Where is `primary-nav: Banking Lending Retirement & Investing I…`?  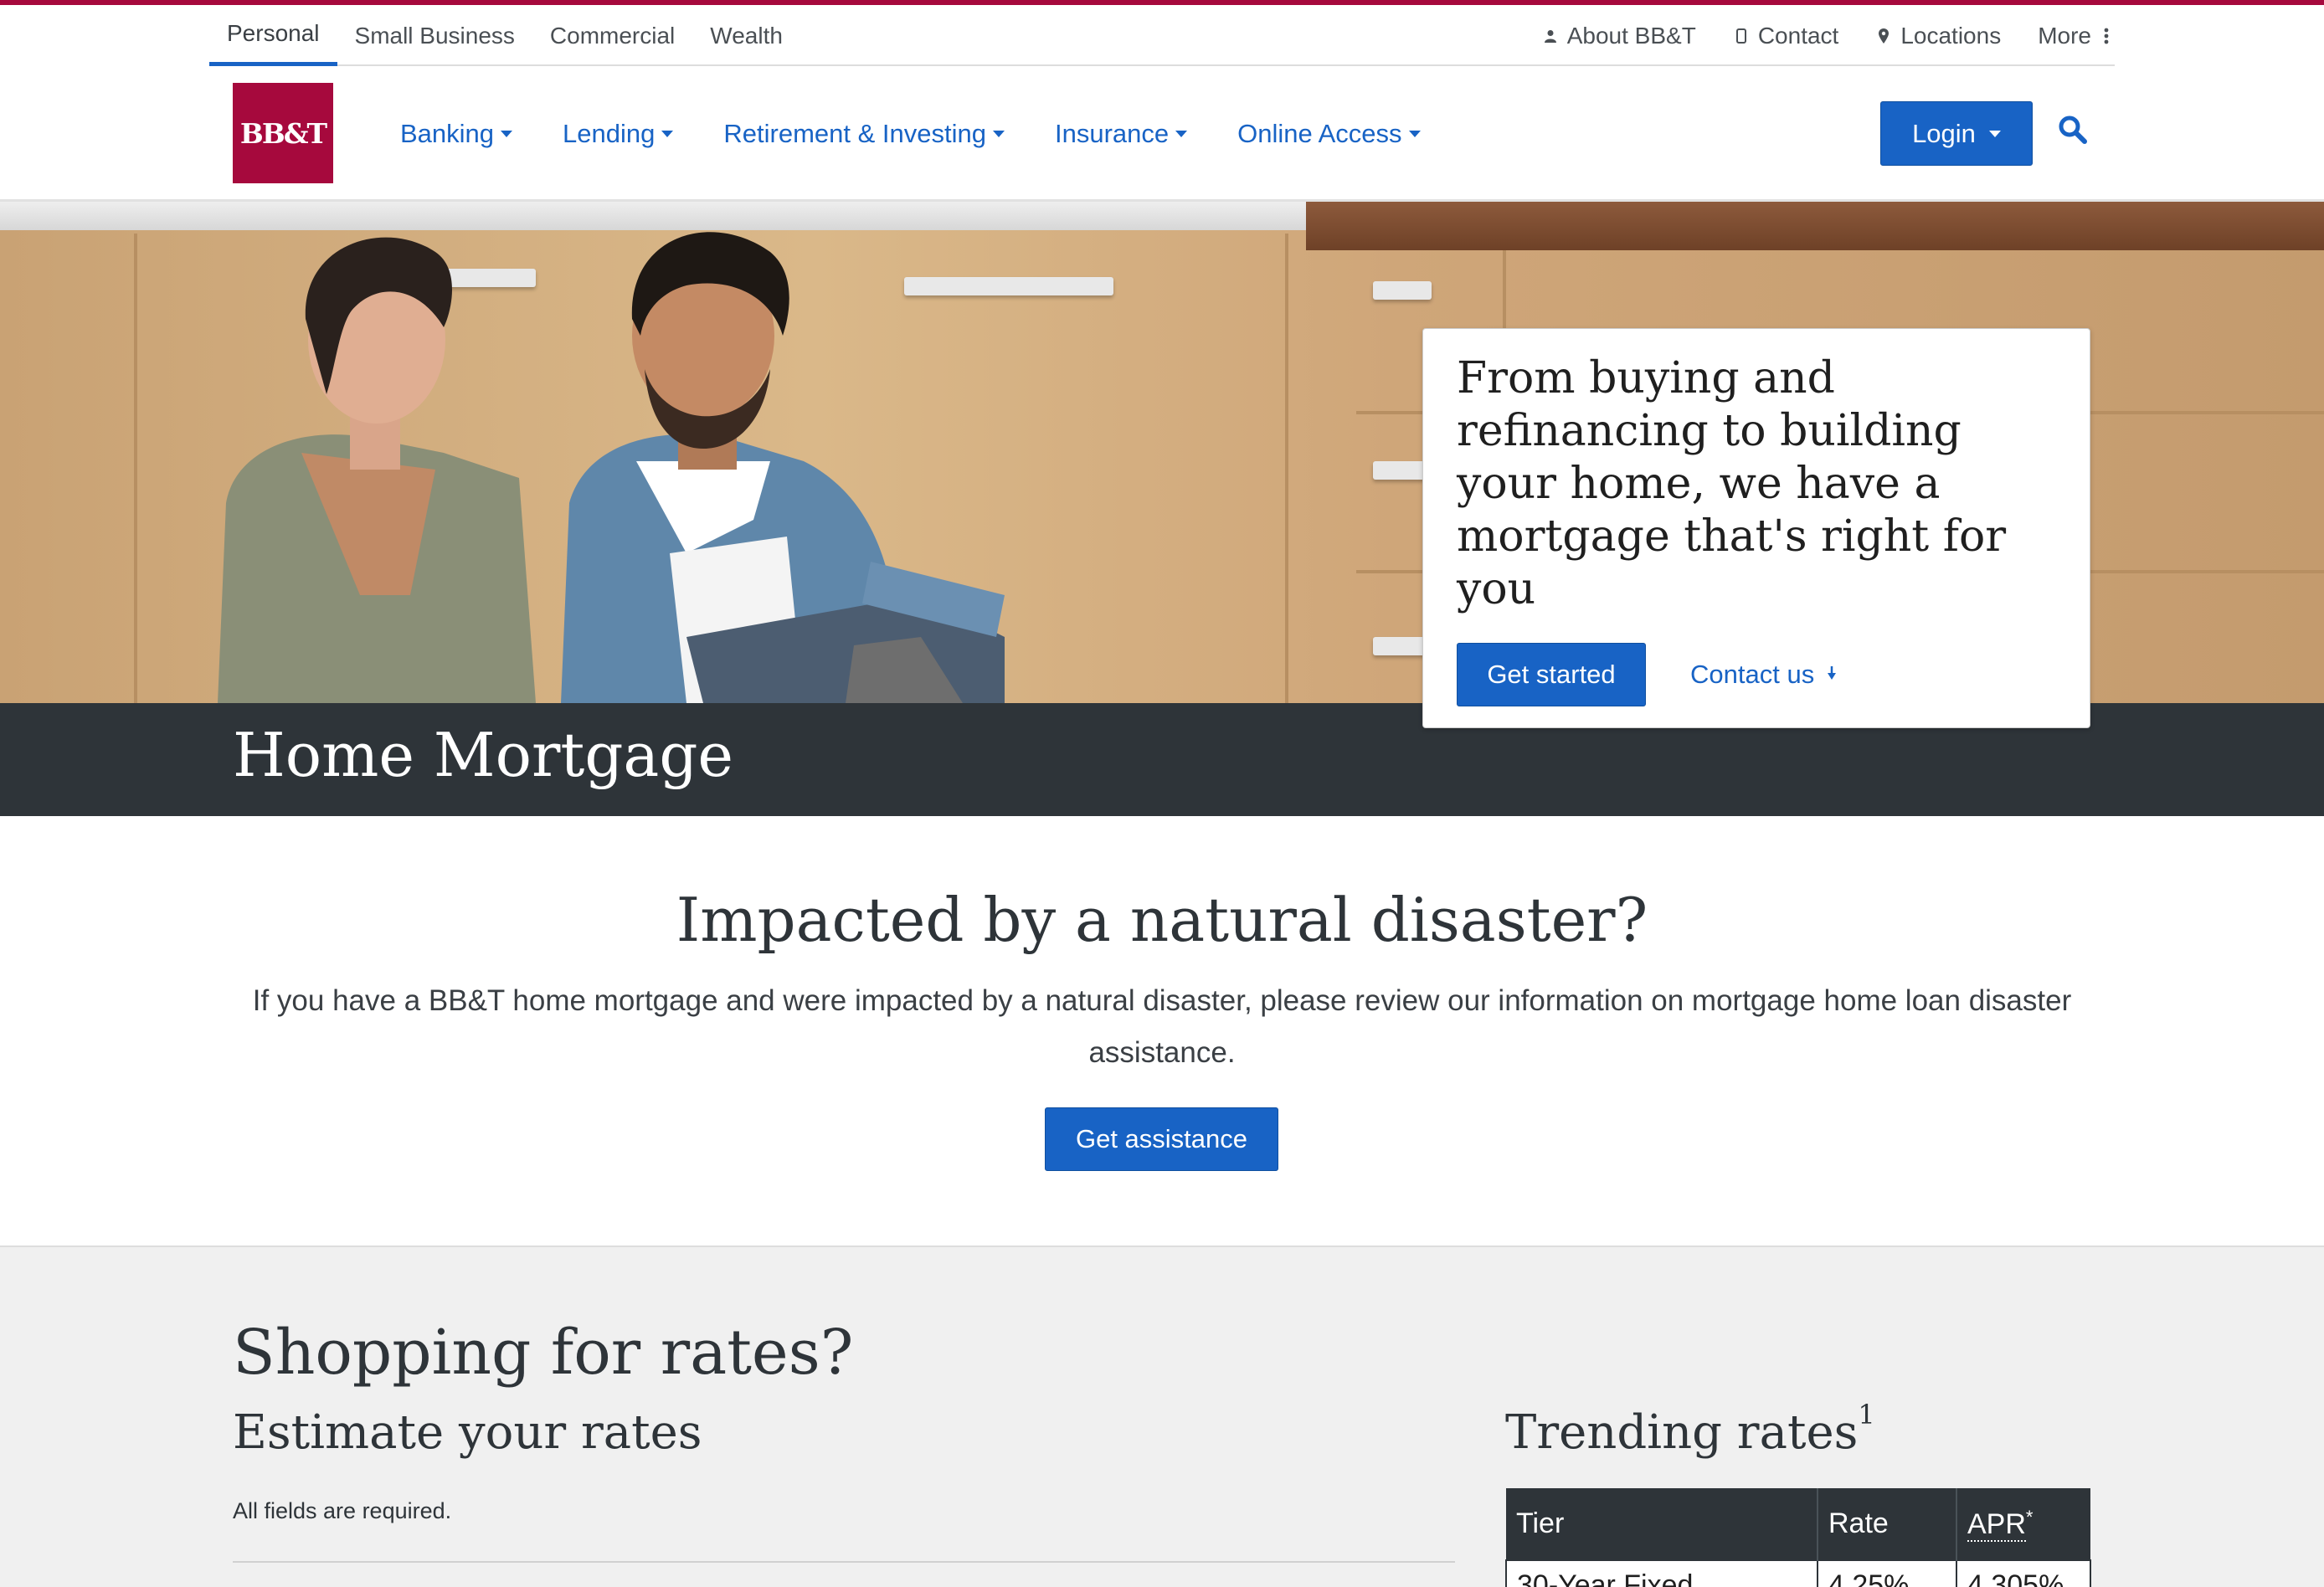
primary-nav: Banking Lending Retirement & Investing I… is located at coordinates (936, 134).